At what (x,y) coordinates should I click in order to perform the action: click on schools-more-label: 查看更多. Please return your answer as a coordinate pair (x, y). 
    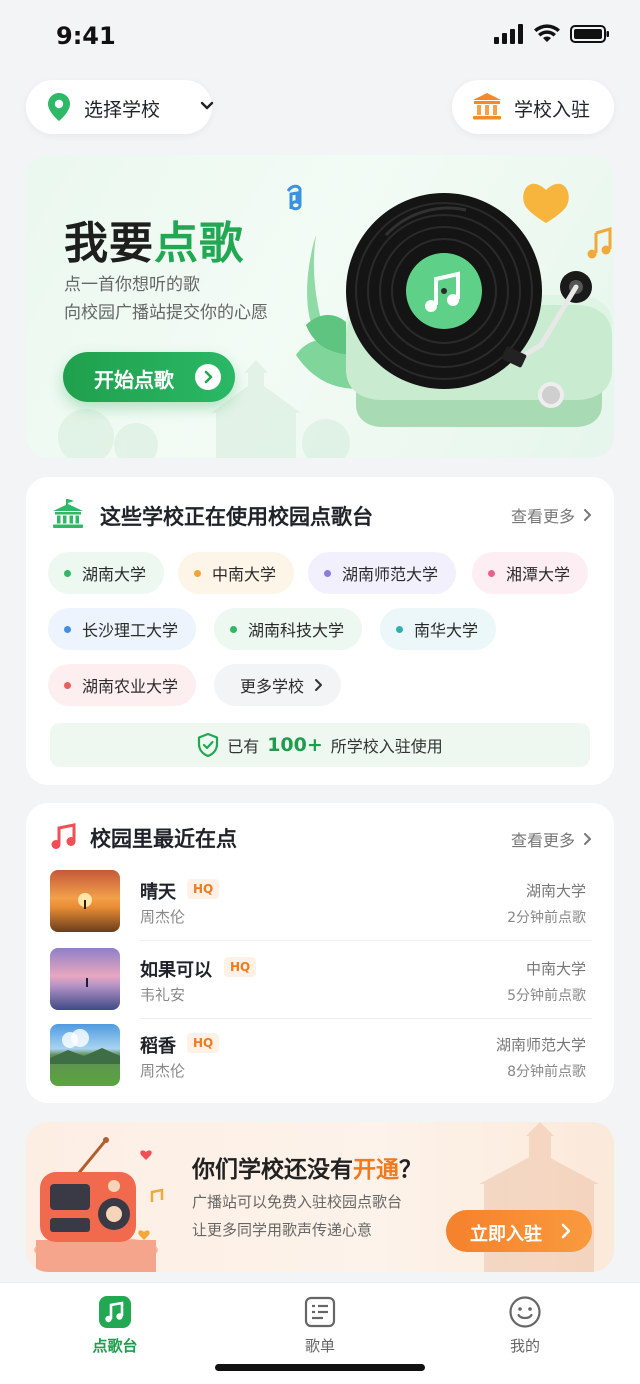
    Looking at the image, I should click on (542, 516).